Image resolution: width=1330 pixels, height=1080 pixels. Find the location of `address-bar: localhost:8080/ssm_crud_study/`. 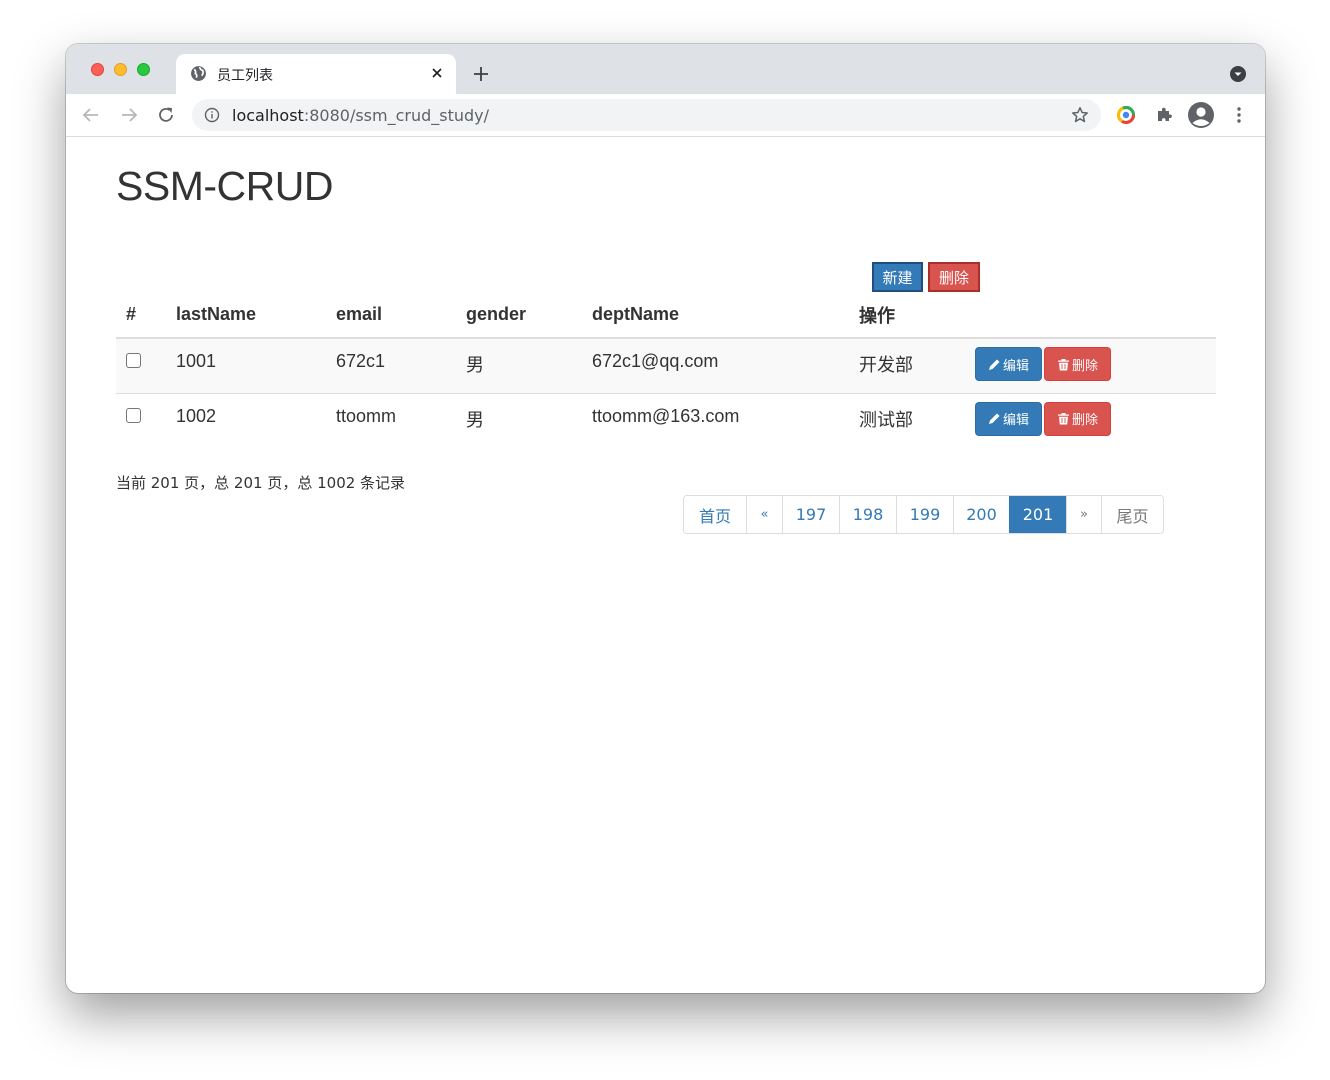

address-bar: localhost:8080/ssm_crud_study/ is located at coordinates (646, 115).